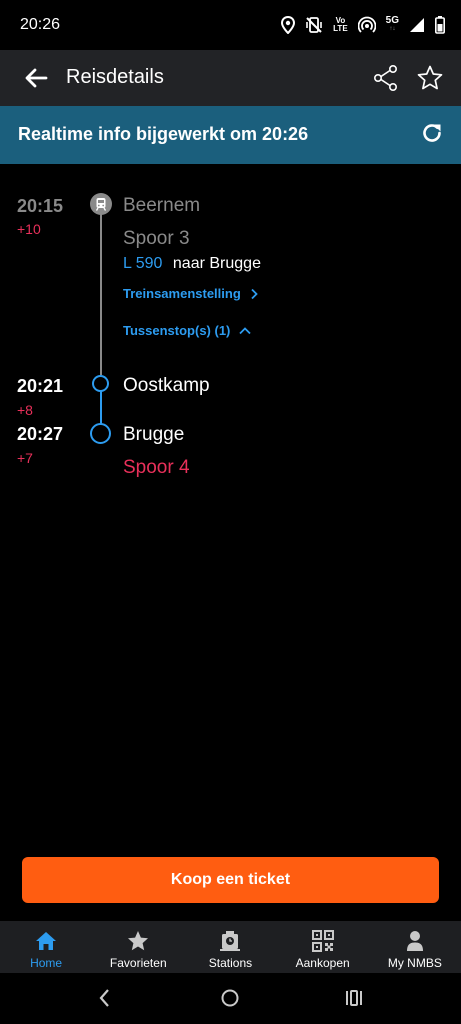 The width and height of the screenshot is (461, 1024). I want to click on intermediate-time: 20:21, so click(40, 386).